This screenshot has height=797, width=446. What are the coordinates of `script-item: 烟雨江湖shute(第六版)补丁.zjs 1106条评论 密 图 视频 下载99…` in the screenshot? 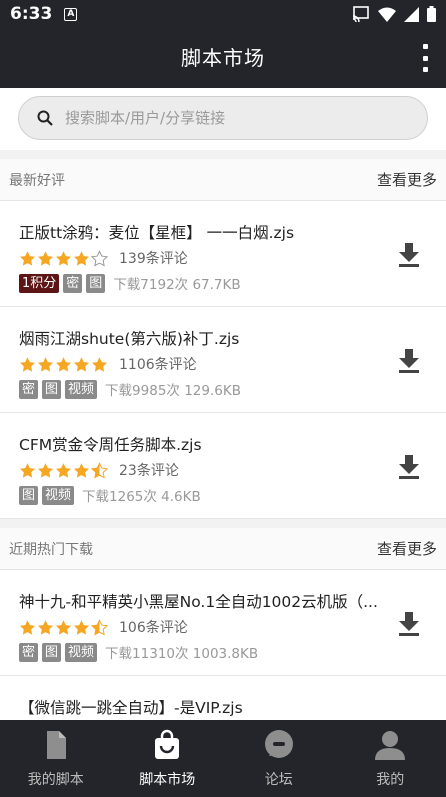 It's located at (223, 360).